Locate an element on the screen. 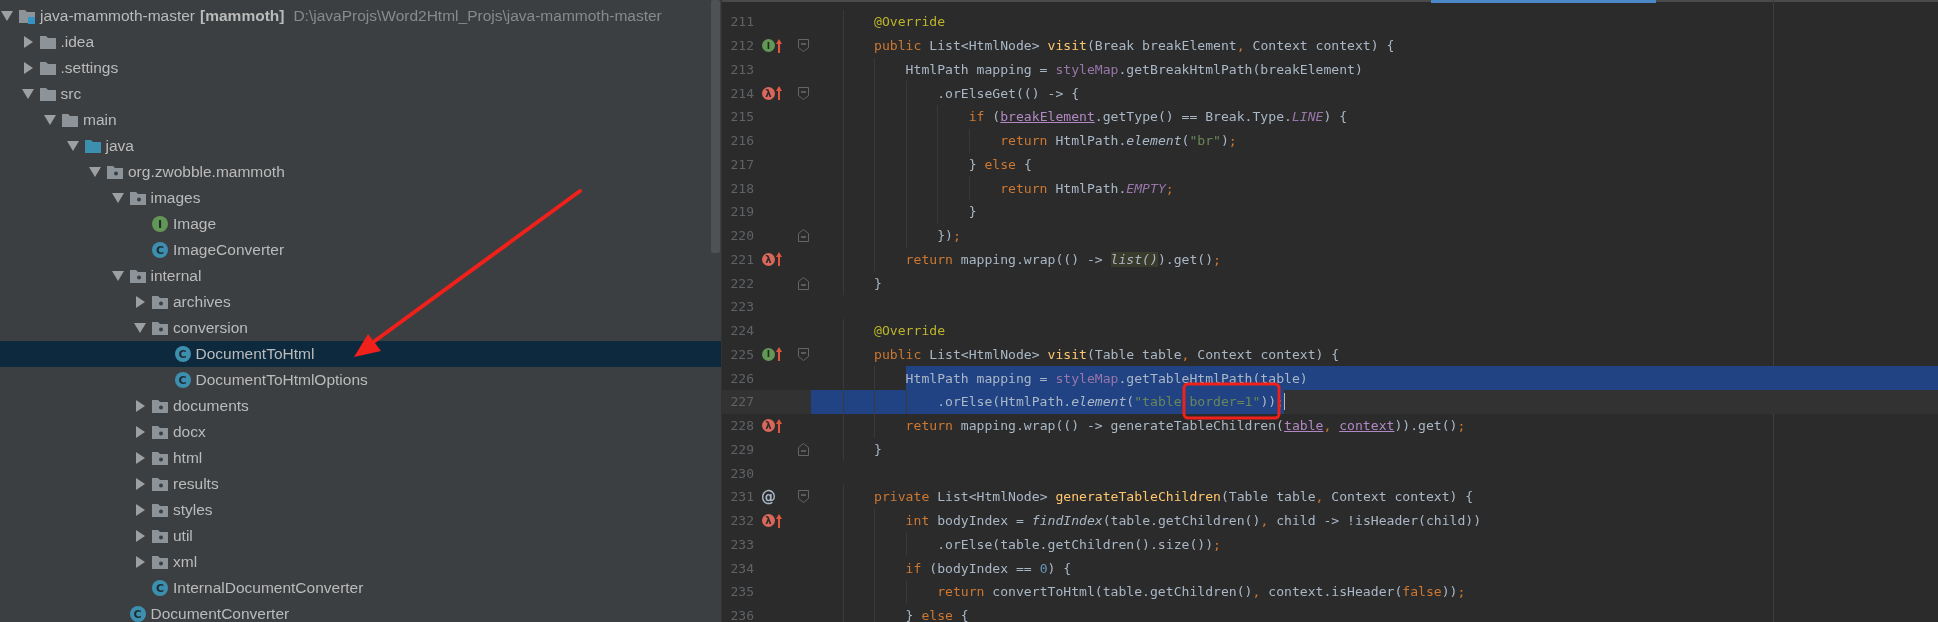 The width and height of the screenshot is (1938, 622). tree-row: I Image is located at coordinates (360, 224).